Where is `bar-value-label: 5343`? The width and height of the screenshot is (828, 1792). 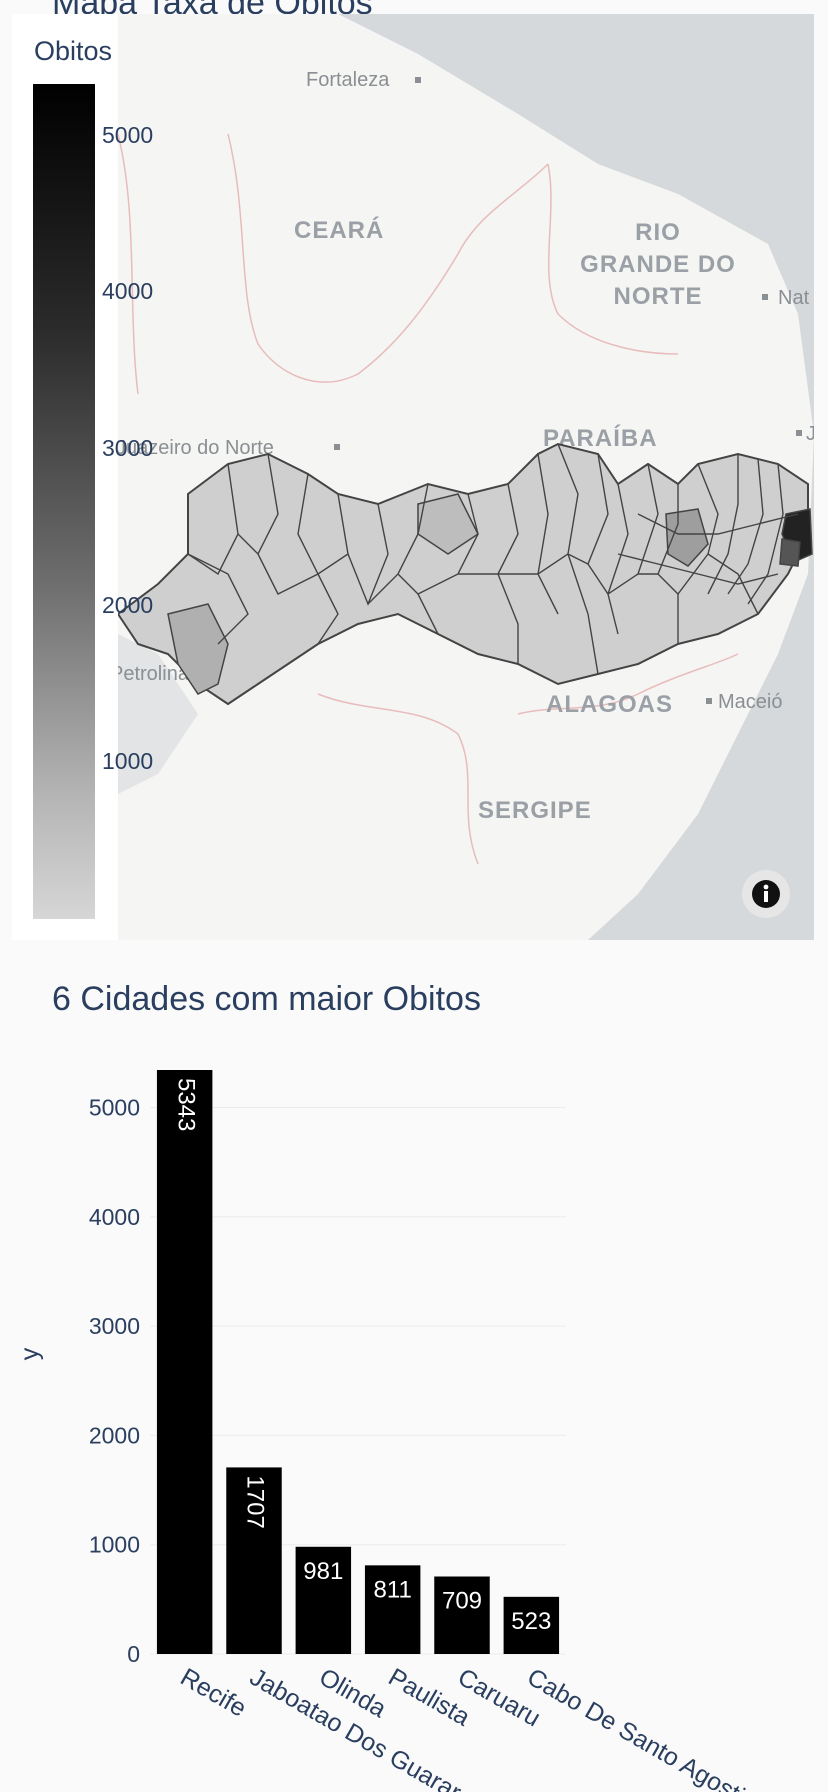 bar-value-label: 5343 is located at coordinates (185, 1104).